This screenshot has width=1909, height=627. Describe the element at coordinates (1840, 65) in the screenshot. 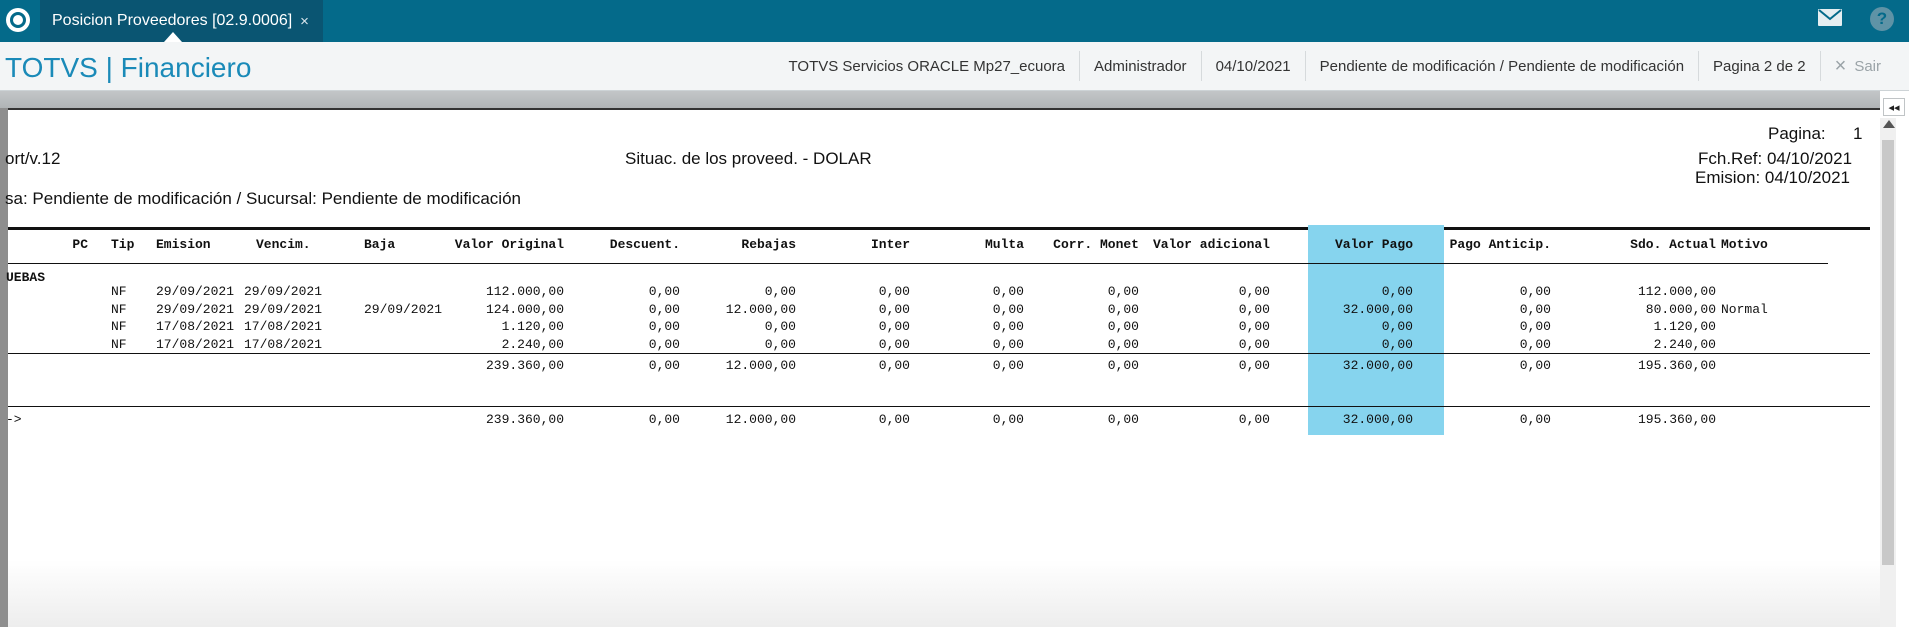

I see `close-icon: ×` at that location.